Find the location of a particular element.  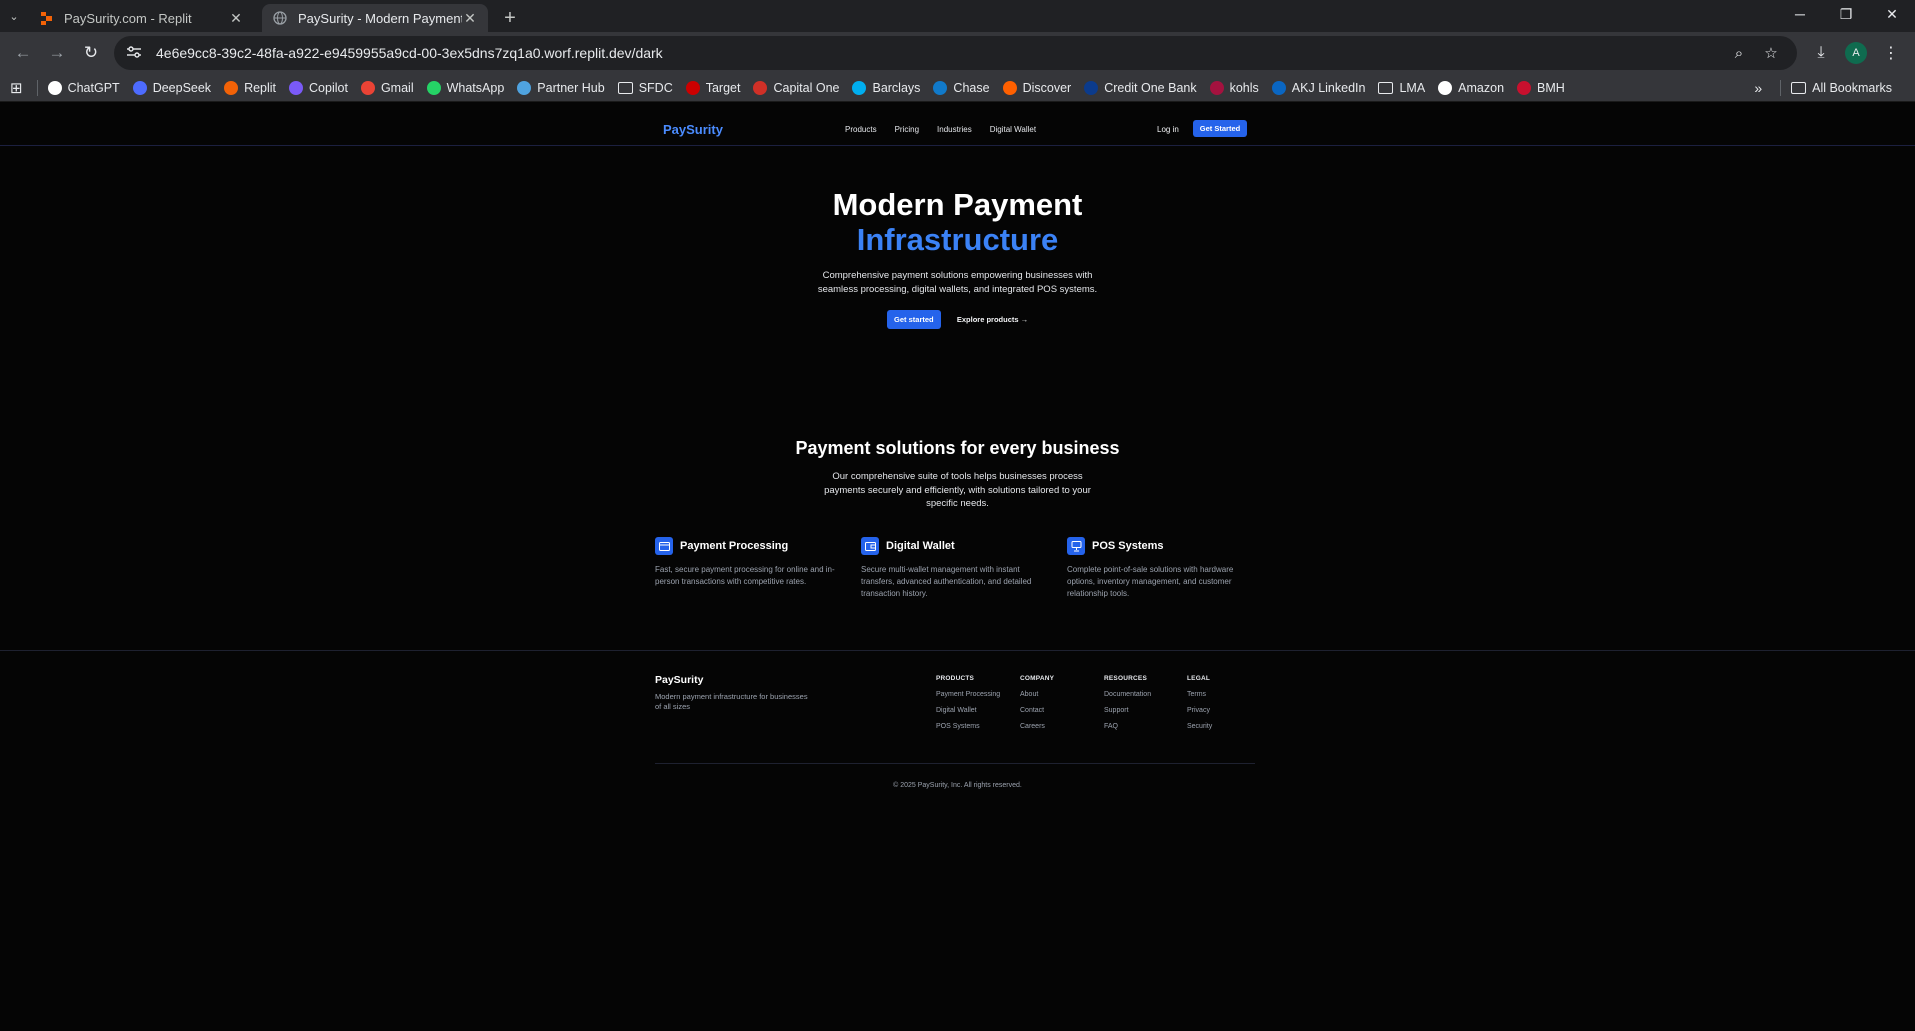

restore-icon: ❐ is located at coordinates (1846, 14).